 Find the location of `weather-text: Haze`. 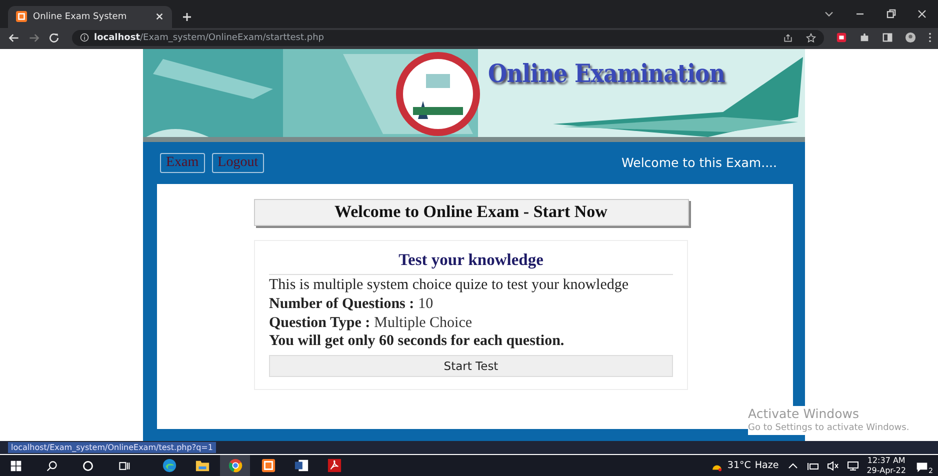

weather-text: Haze is located at coordinates (766, 465).